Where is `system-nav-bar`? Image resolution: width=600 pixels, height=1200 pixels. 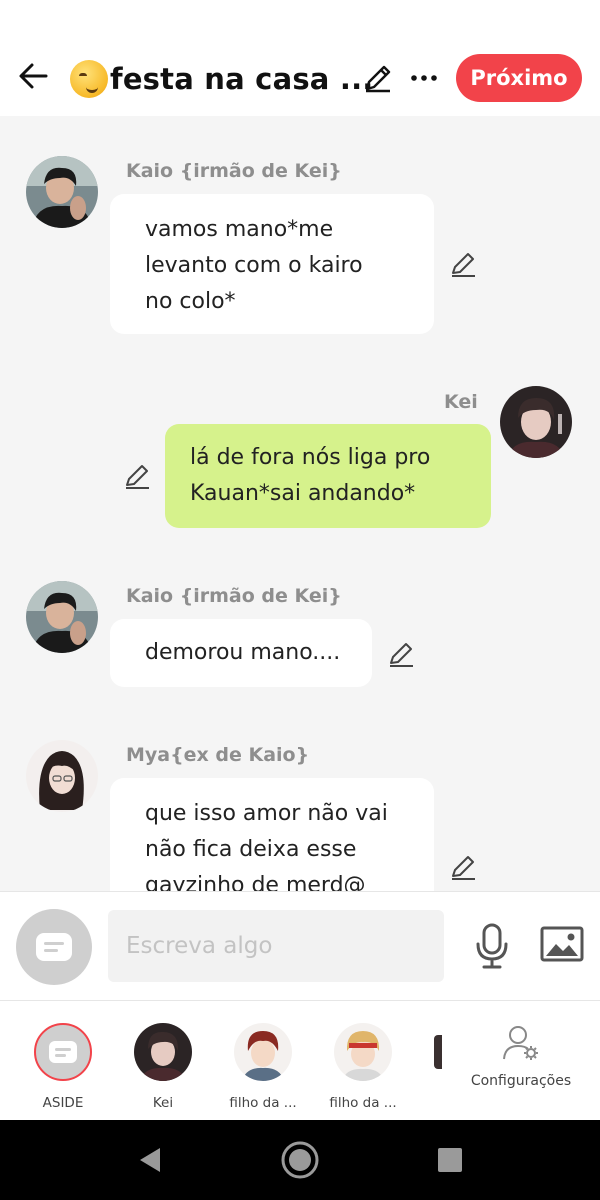 system-nav-bar is located at coordinates (300, 1160).